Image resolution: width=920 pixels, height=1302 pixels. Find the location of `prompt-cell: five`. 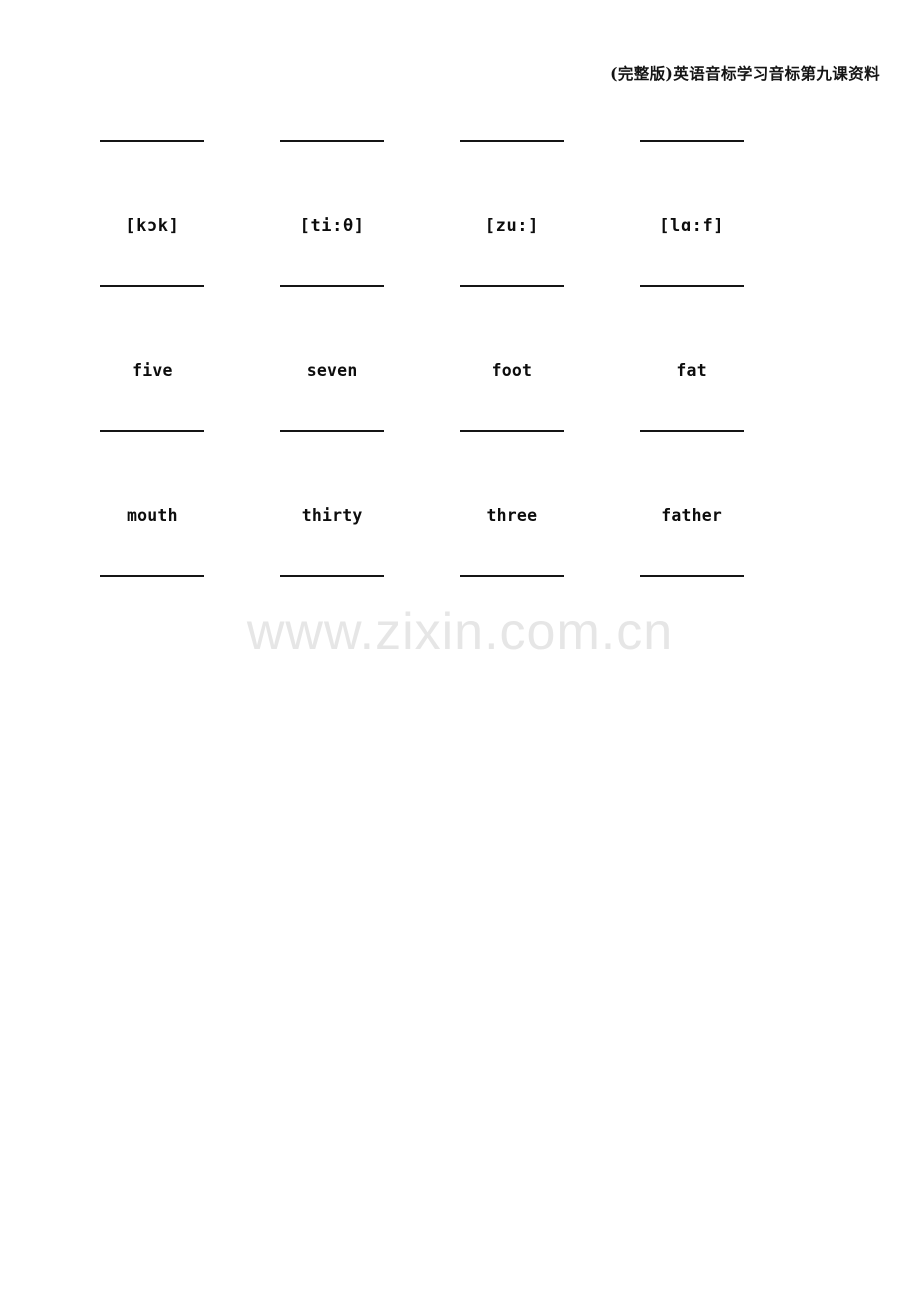

prompt-cell: five is located at coordinates (152, 370).